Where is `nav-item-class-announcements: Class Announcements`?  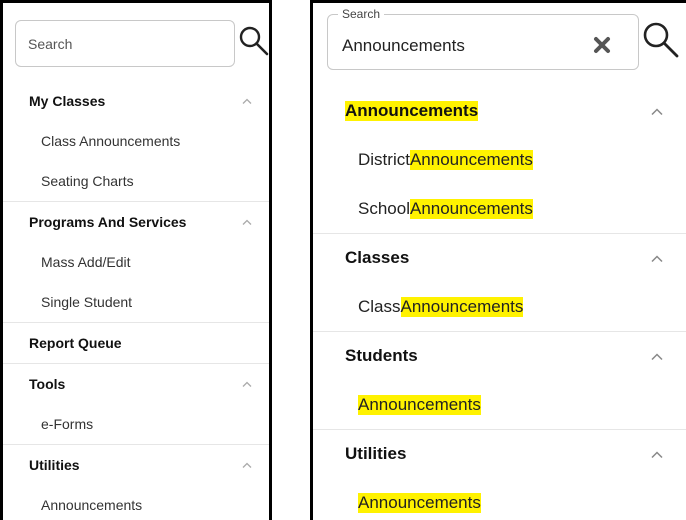
nav-item-class-announcements: Class Announcements is located at coordinates (136, 141).